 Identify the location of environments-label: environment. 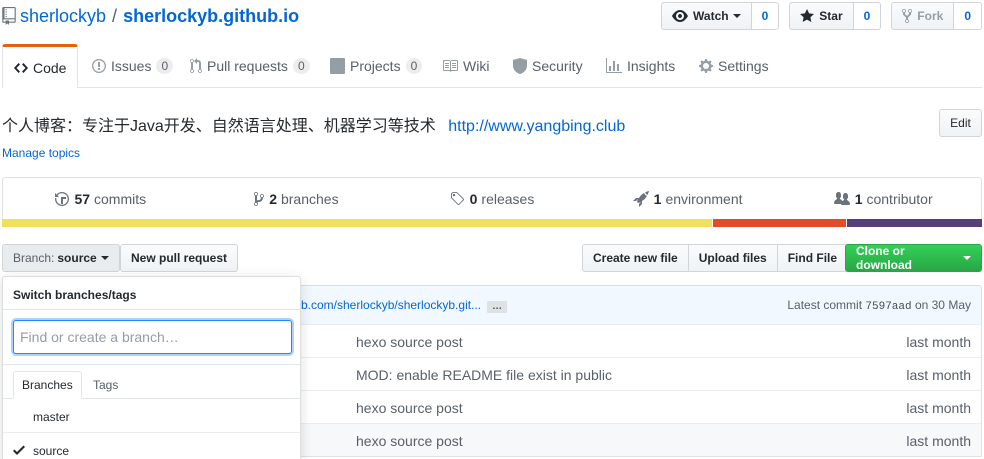
(704, 199).